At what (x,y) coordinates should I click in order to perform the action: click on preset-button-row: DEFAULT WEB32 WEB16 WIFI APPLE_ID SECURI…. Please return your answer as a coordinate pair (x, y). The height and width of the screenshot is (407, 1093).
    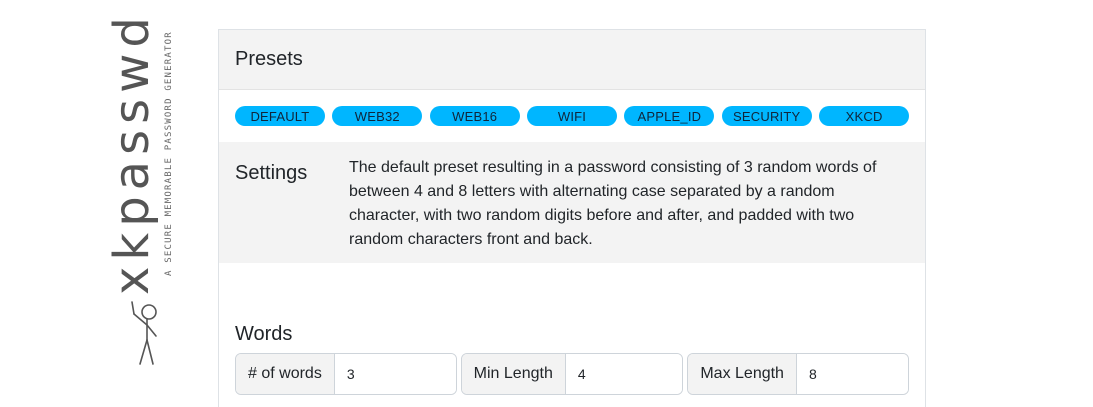
    Looking at the image, I should click on (572, 116).